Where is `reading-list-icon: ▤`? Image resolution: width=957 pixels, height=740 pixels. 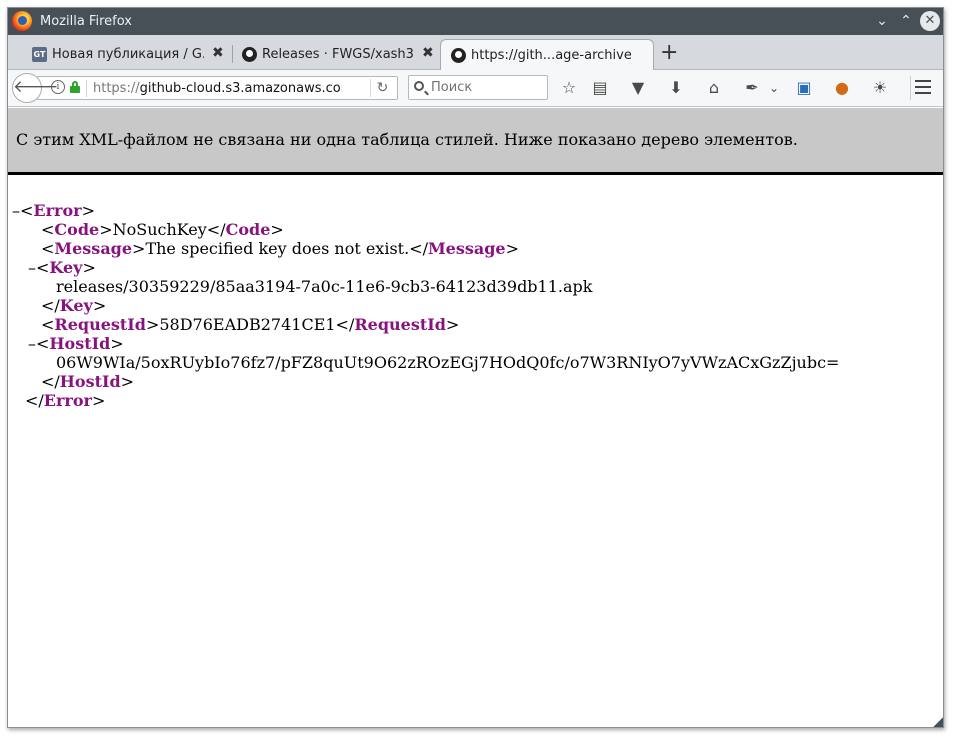
reading-list-icon: ▤ is located at coordinates (600, 88).